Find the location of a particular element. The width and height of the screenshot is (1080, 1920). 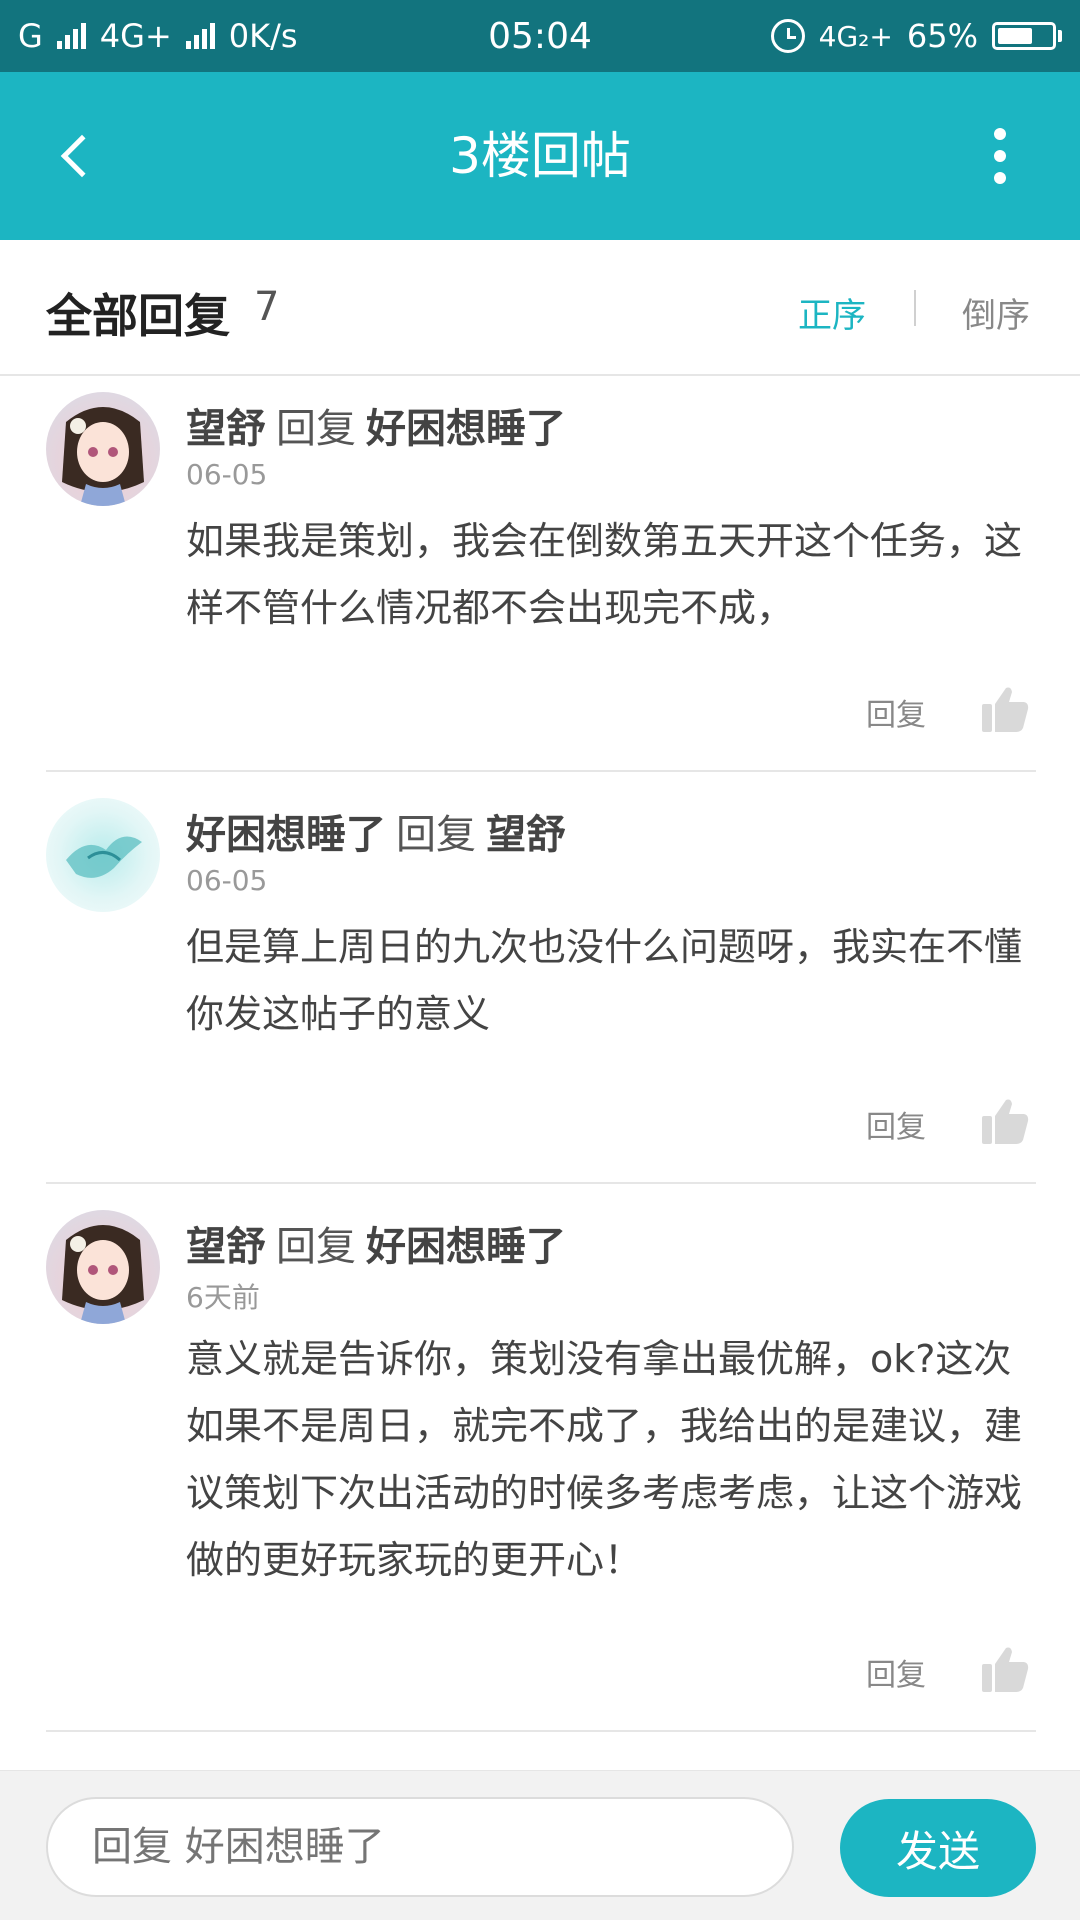

replies-title: 全部回复 is located at coordinates (138, 316).